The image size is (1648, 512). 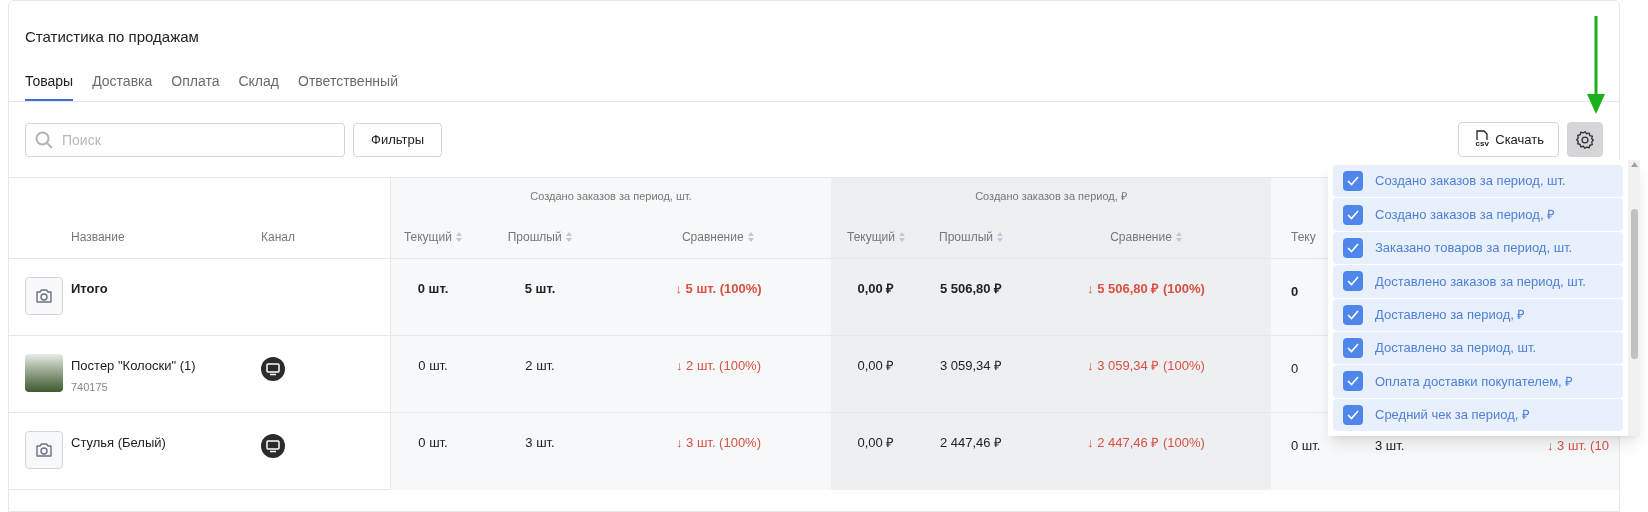 What do you see at coordinates (540, 366) in the screenshot?
I see `table-cell-text: 2 шт.` at bounding box center [540, 366].